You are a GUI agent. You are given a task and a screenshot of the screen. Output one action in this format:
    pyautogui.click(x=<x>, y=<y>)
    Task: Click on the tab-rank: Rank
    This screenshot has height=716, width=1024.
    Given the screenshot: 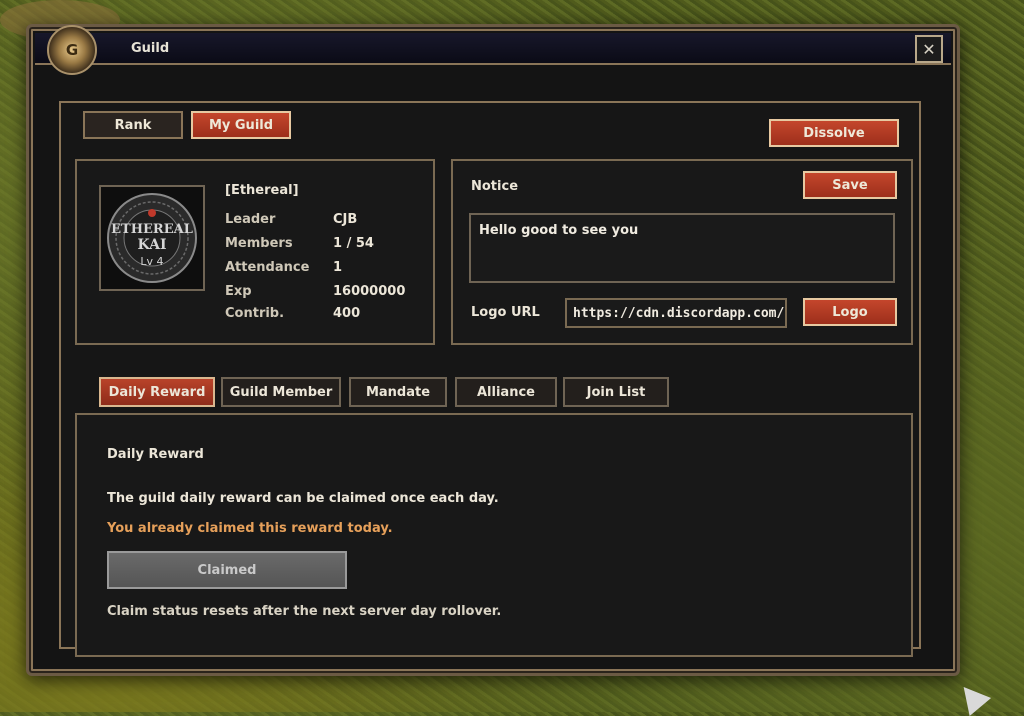 What is the action you would take?
    pyautogui.click(x=133, y=125)
    